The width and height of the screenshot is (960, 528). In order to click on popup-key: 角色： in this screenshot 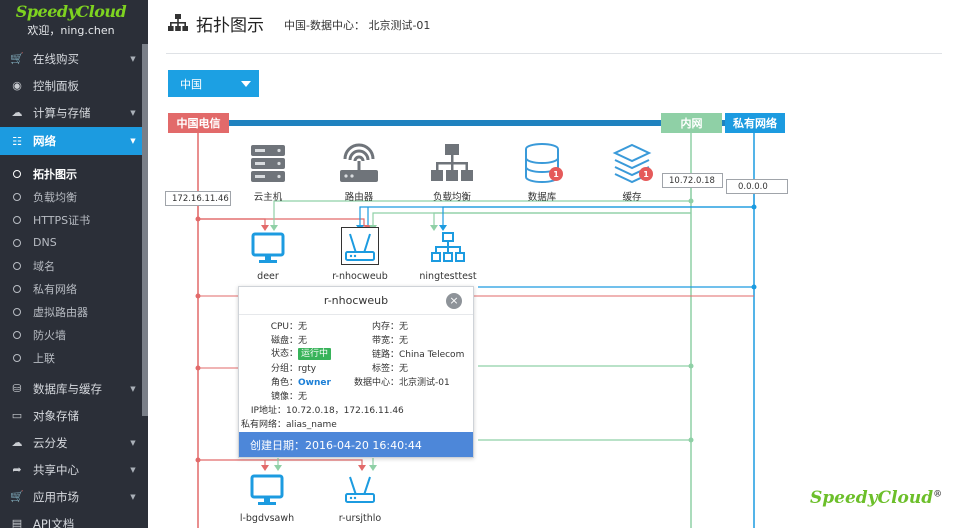, I will do `click(284, 383)`.